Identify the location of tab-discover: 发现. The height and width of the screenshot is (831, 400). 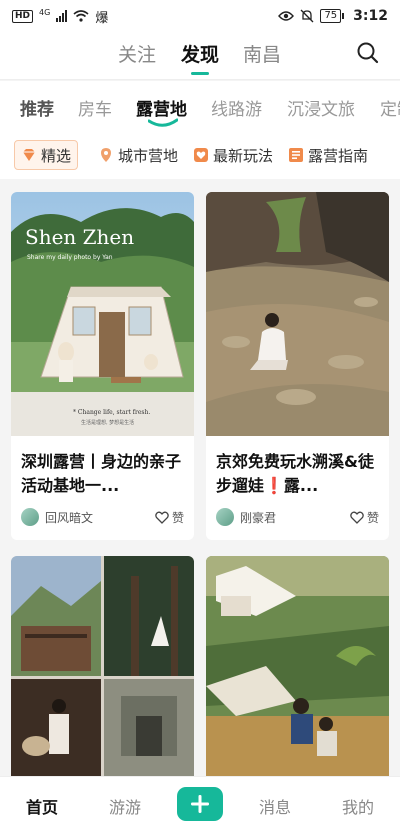
(200, 57).